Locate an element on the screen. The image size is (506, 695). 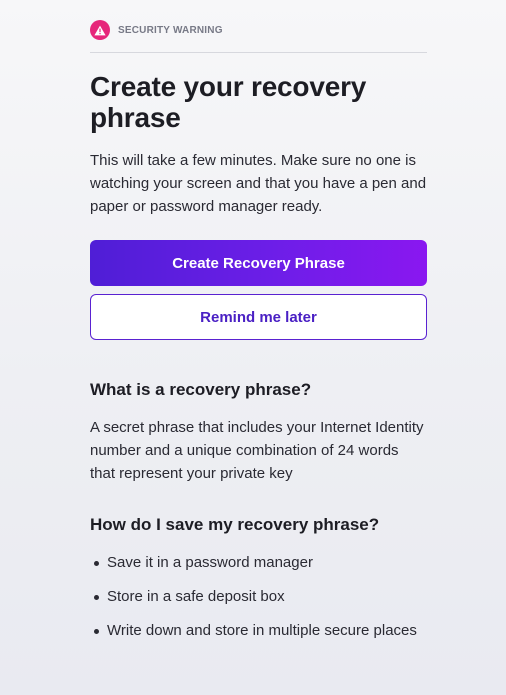
list-item-text: Save it in a password manager is located at coordinates (210, 562).